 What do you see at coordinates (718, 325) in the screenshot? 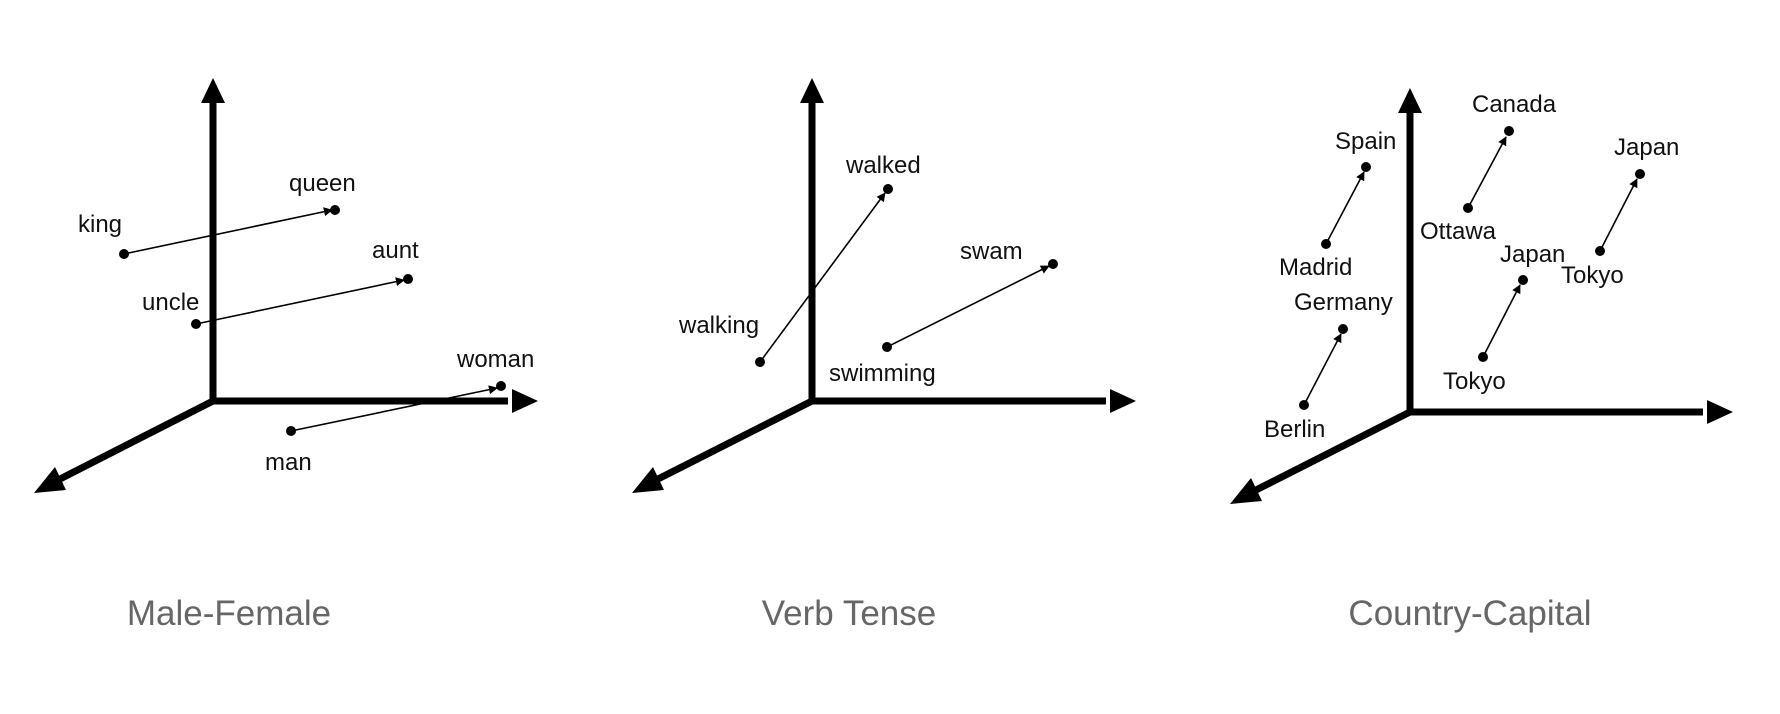
I see `word-label-walking: walking` at bounding box center [718, 325].